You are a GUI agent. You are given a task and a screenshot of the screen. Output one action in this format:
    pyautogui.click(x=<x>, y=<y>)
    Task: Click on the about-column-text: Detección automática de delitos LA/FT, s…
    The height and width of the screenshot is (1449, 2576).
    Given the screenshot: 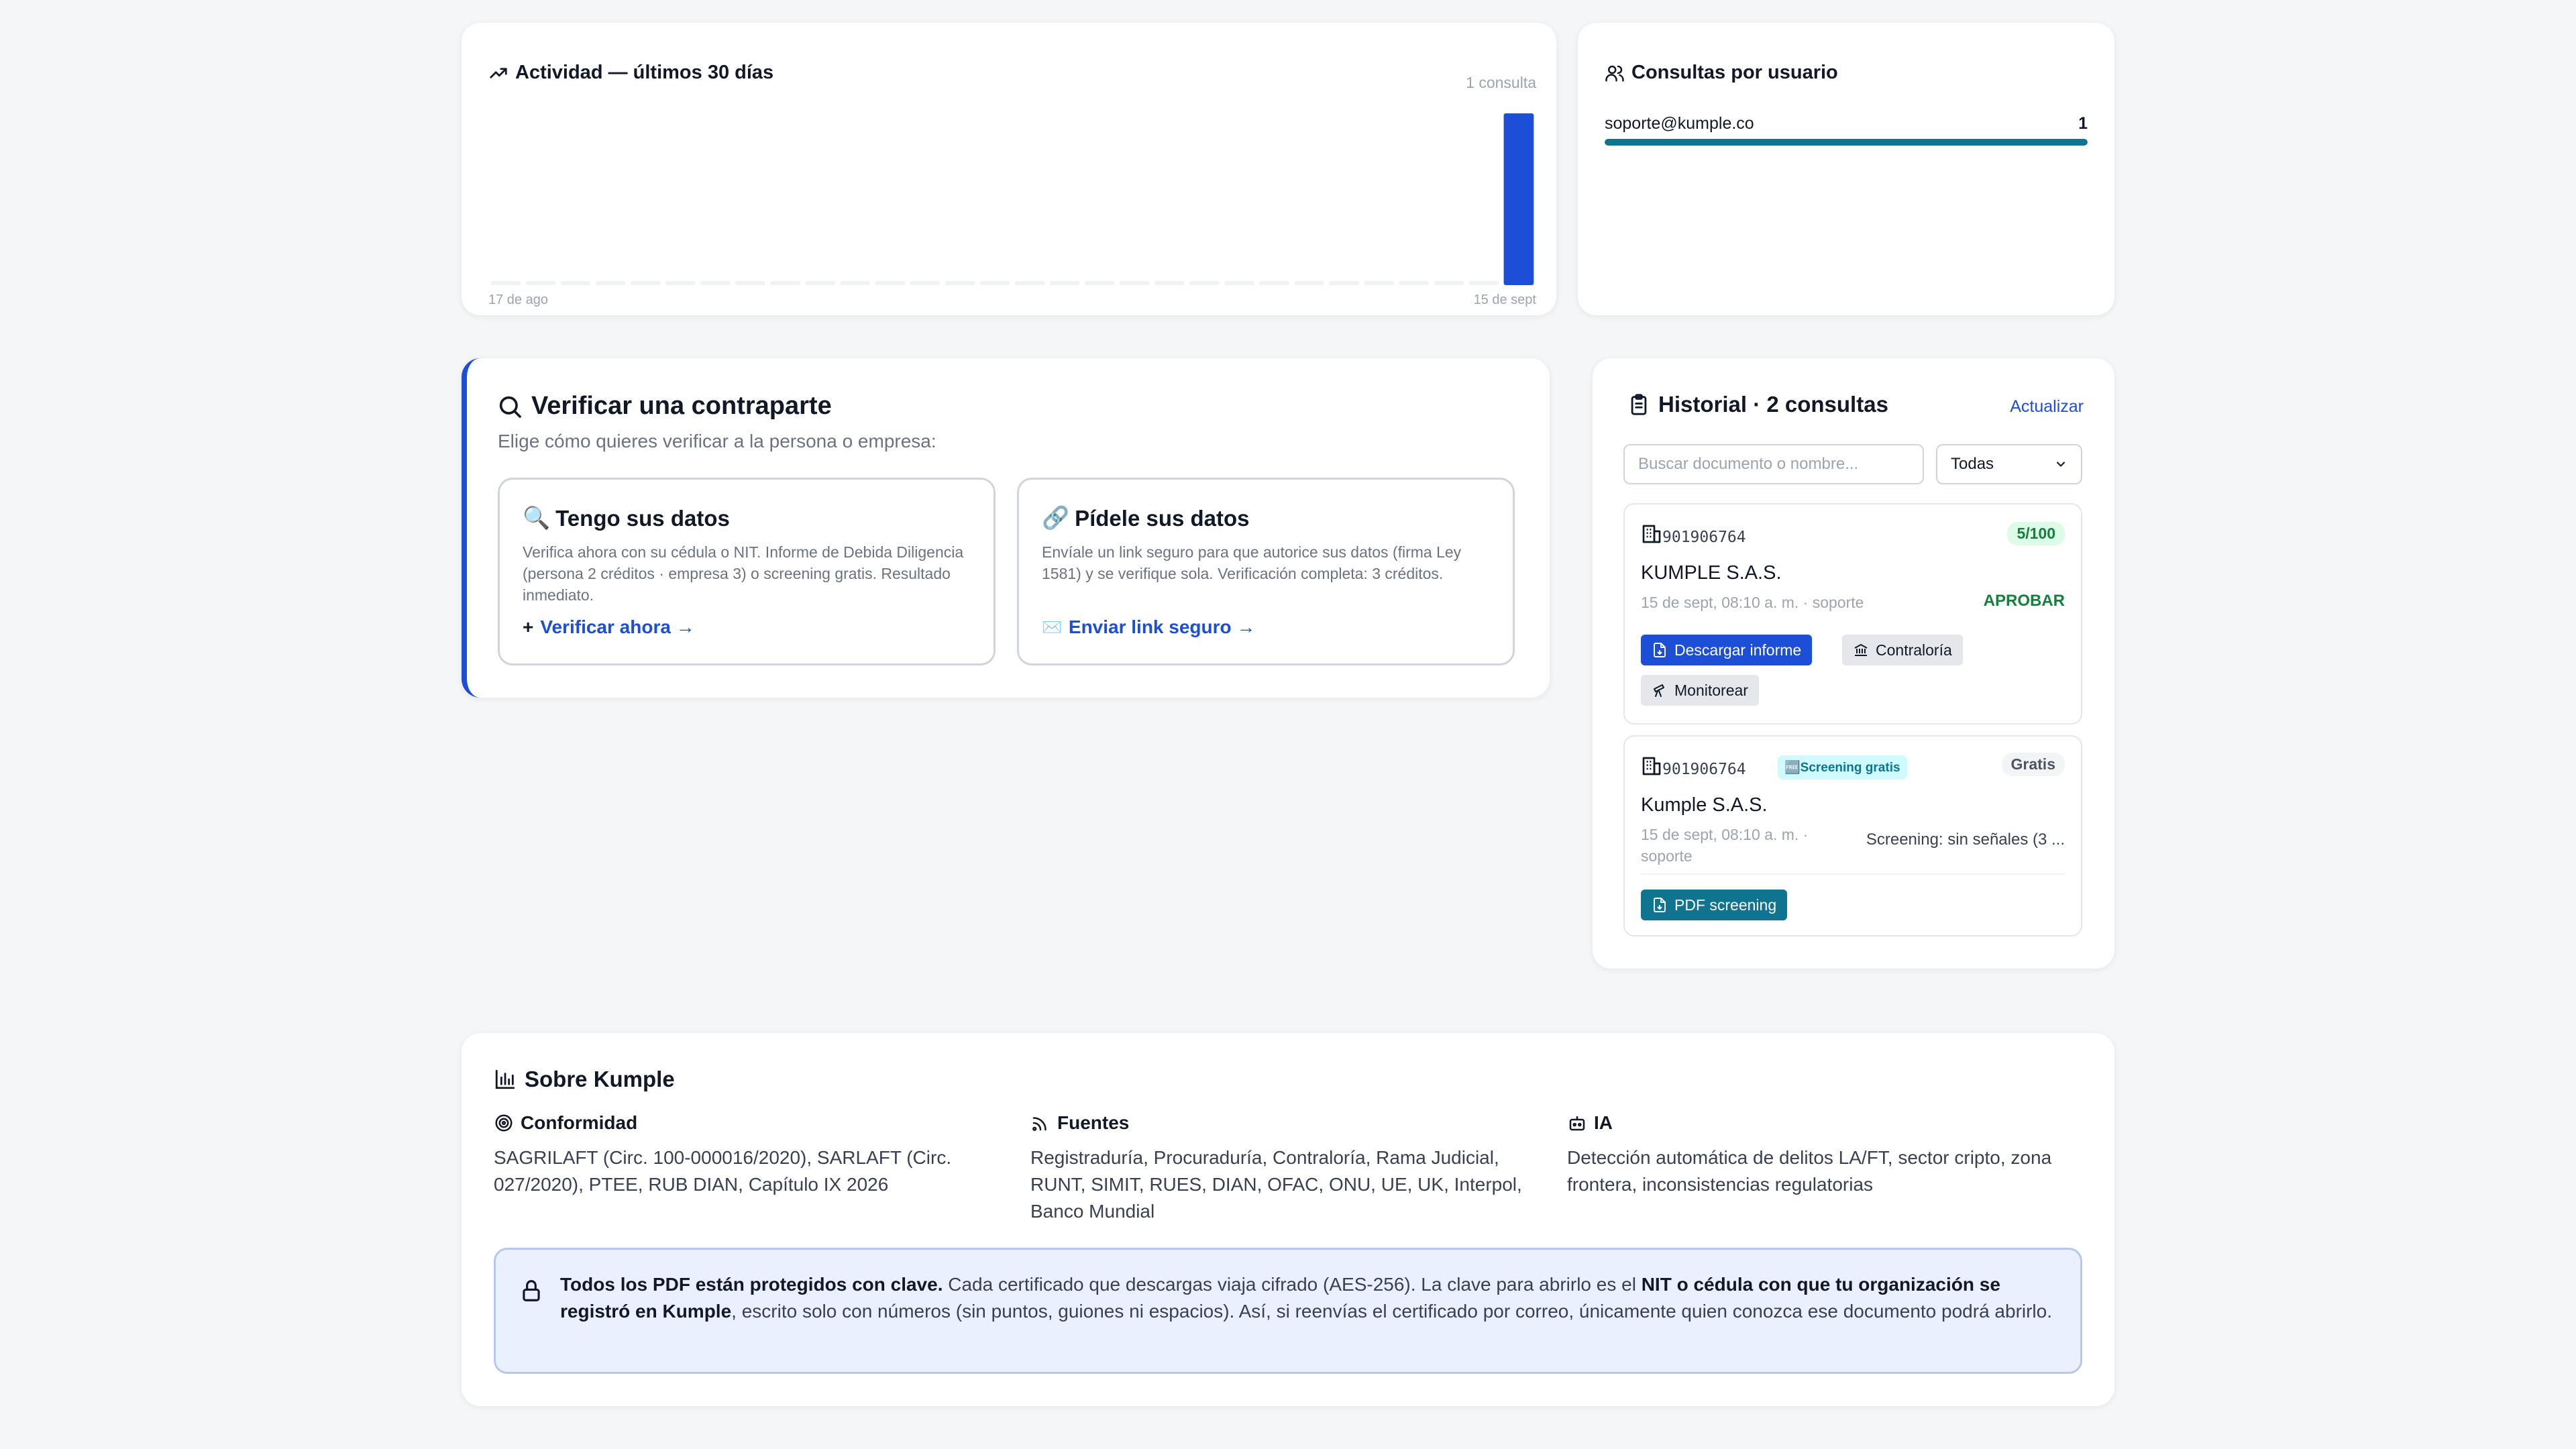 What is the action you would take?
    pyautogui.click(x=1809, y=1171)
    